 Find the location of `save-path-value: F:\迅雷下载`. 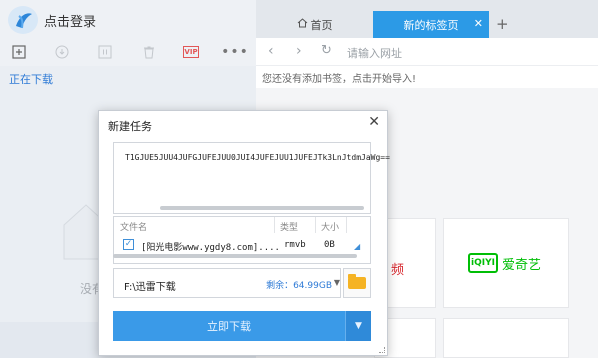

save-path-value: F:\迅雷下载 is located at coordinates (150, 287).